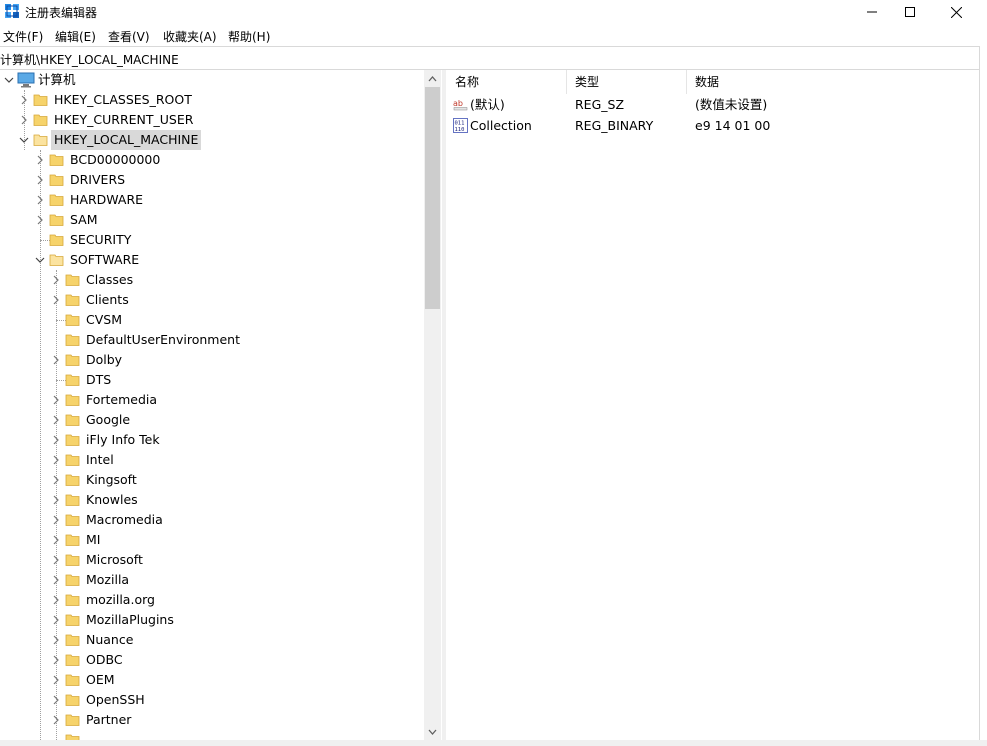 This screenshot has height=746, width=987. Describe the element at coordinates (98, 179) in the screenshot. I see `tree-item-label: DRIVERS` at that location.